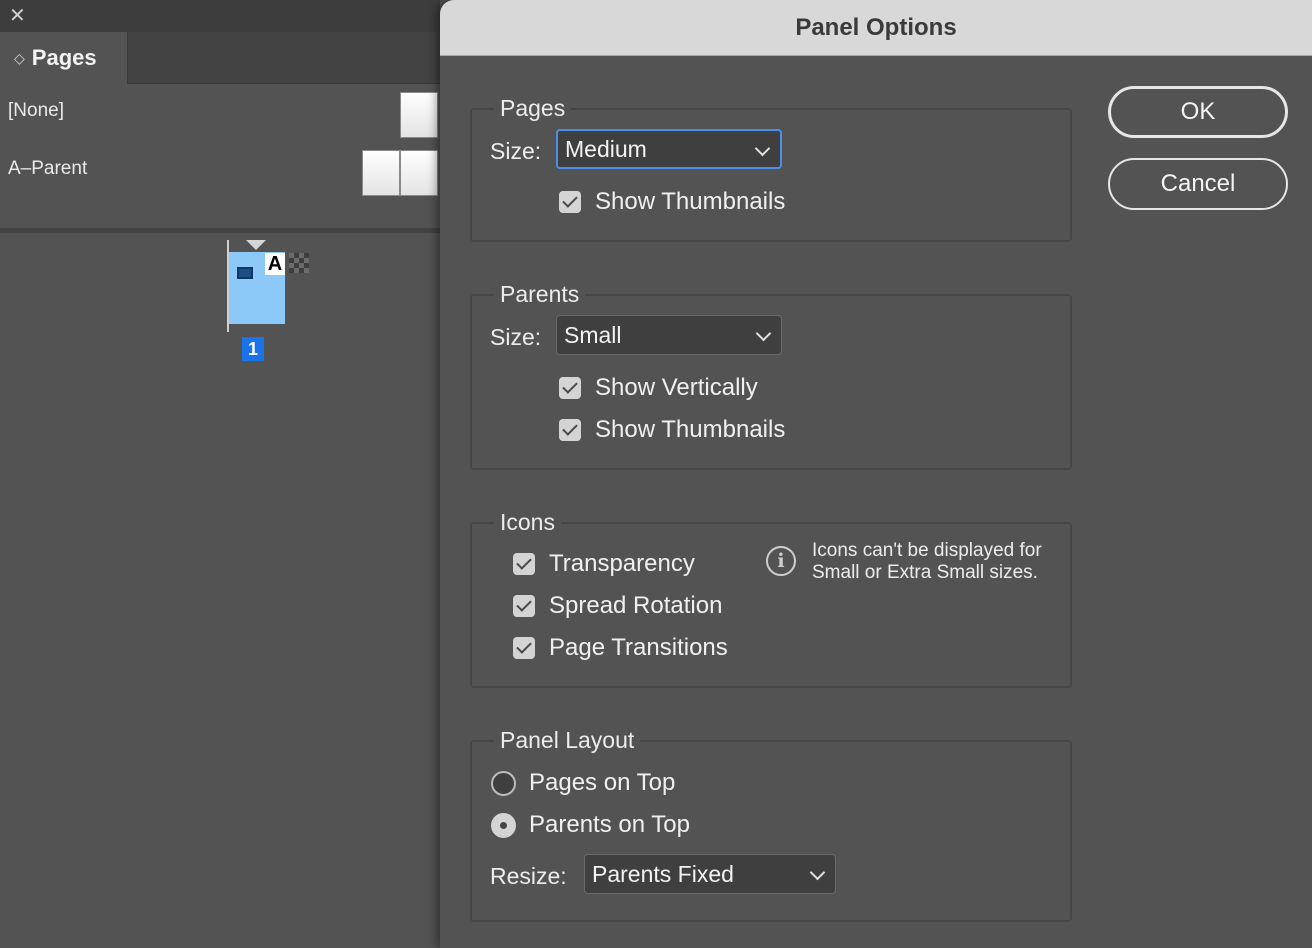 The height and width of the screenshot is (948, 1312). I want to click on icons-page-transitions-label: Page Transitions, so click(638, 647).